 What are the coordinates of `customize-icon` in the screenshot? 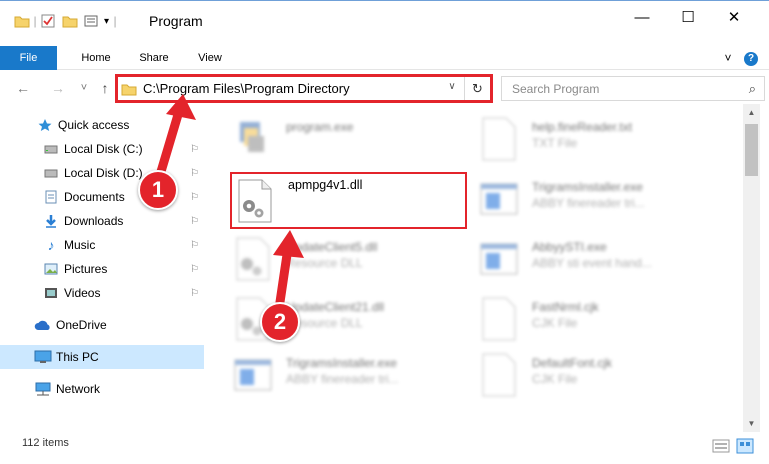 It's located at (93, 21).